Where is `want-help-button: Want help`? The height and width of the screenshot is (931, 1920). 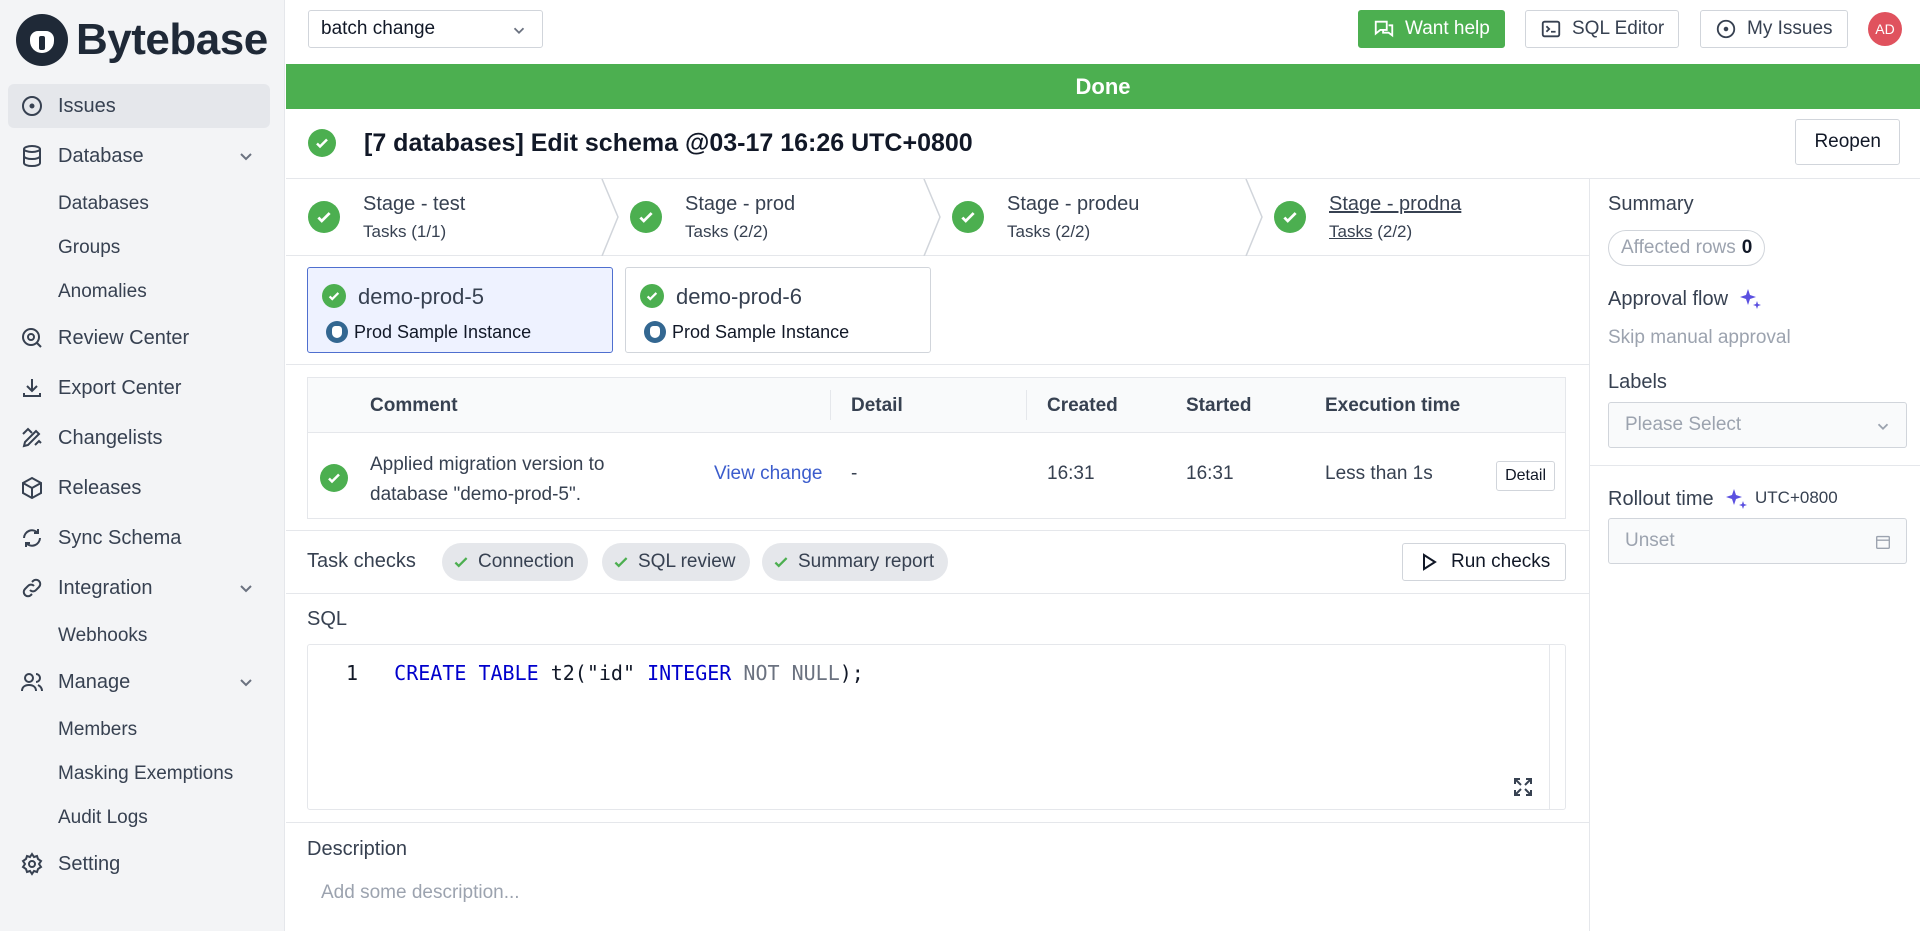
want-help-button: Want help is located at coordinates (1431, 29).